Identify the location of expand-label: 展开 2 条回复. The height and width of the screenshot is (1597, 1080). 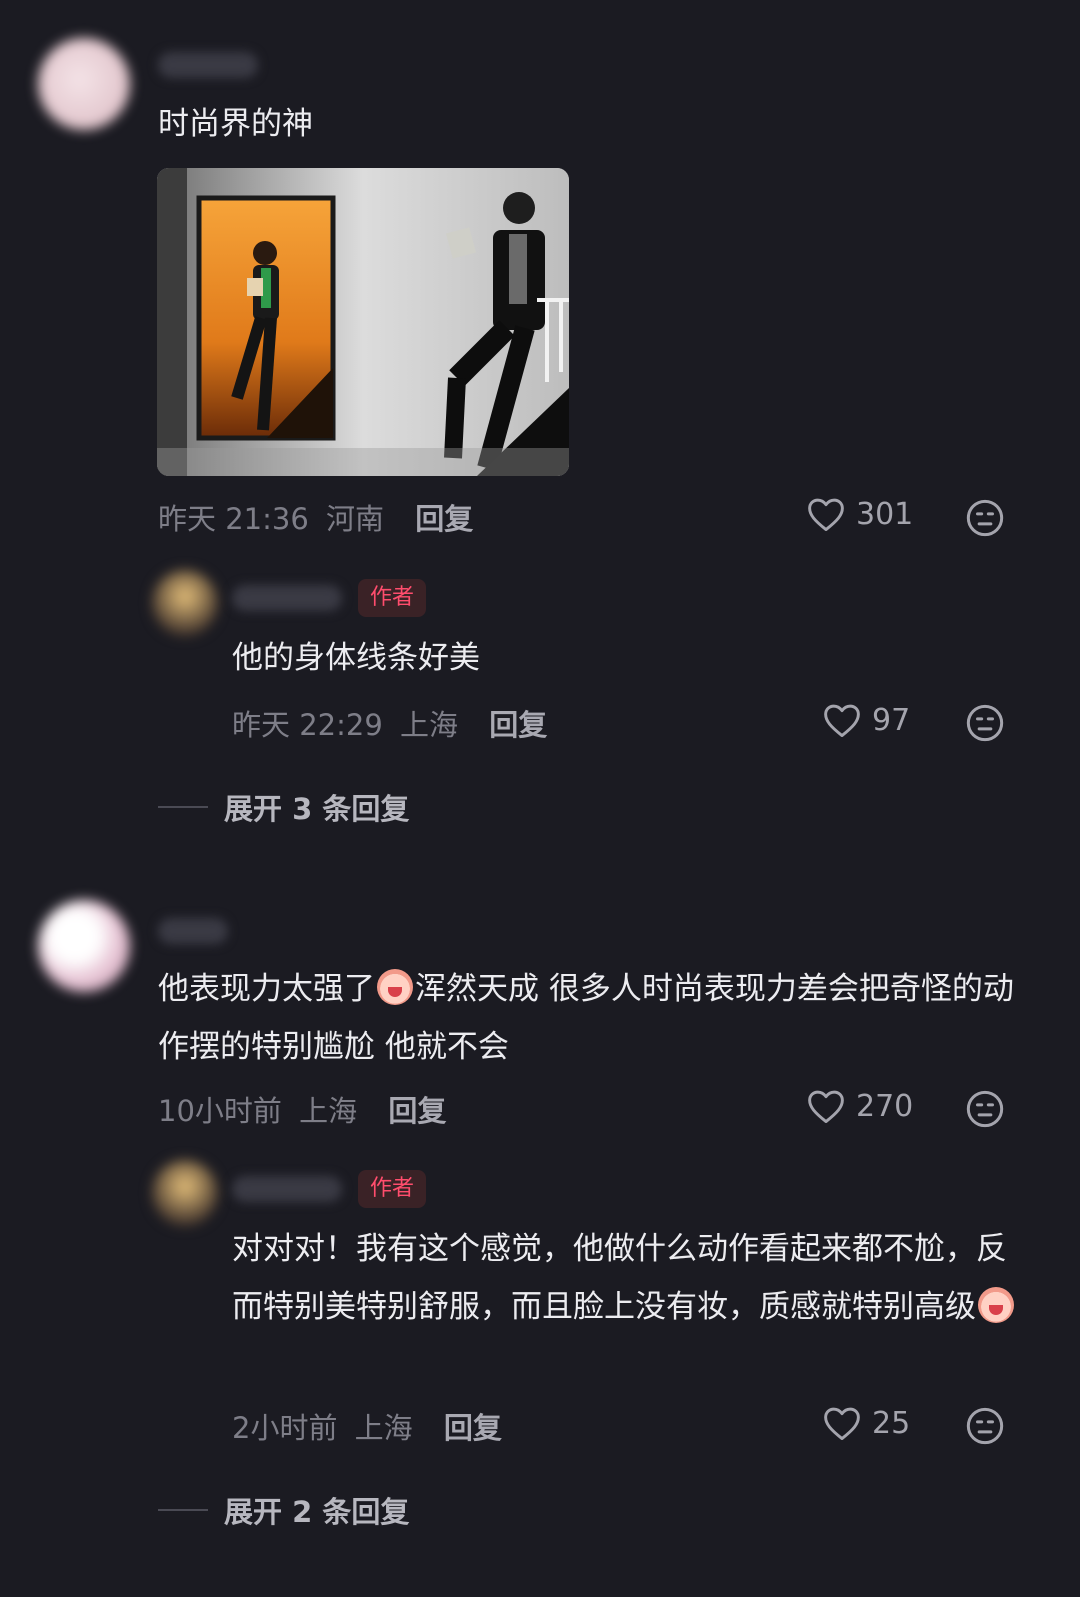
(317, 1512).